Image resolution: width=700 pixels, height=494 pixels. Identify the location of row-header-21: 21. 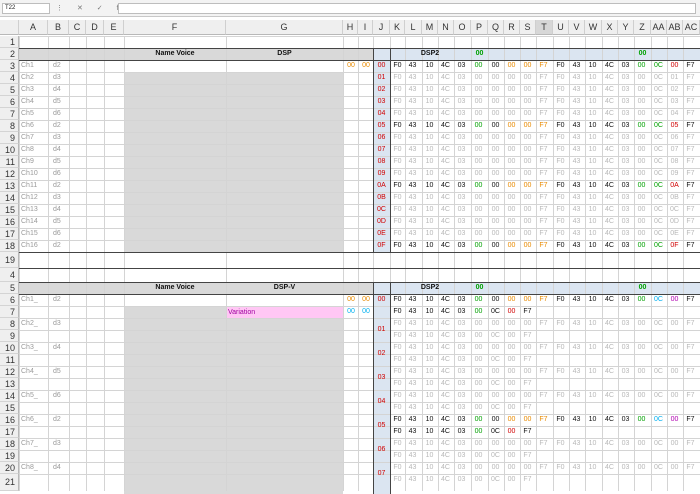
(9, 482).